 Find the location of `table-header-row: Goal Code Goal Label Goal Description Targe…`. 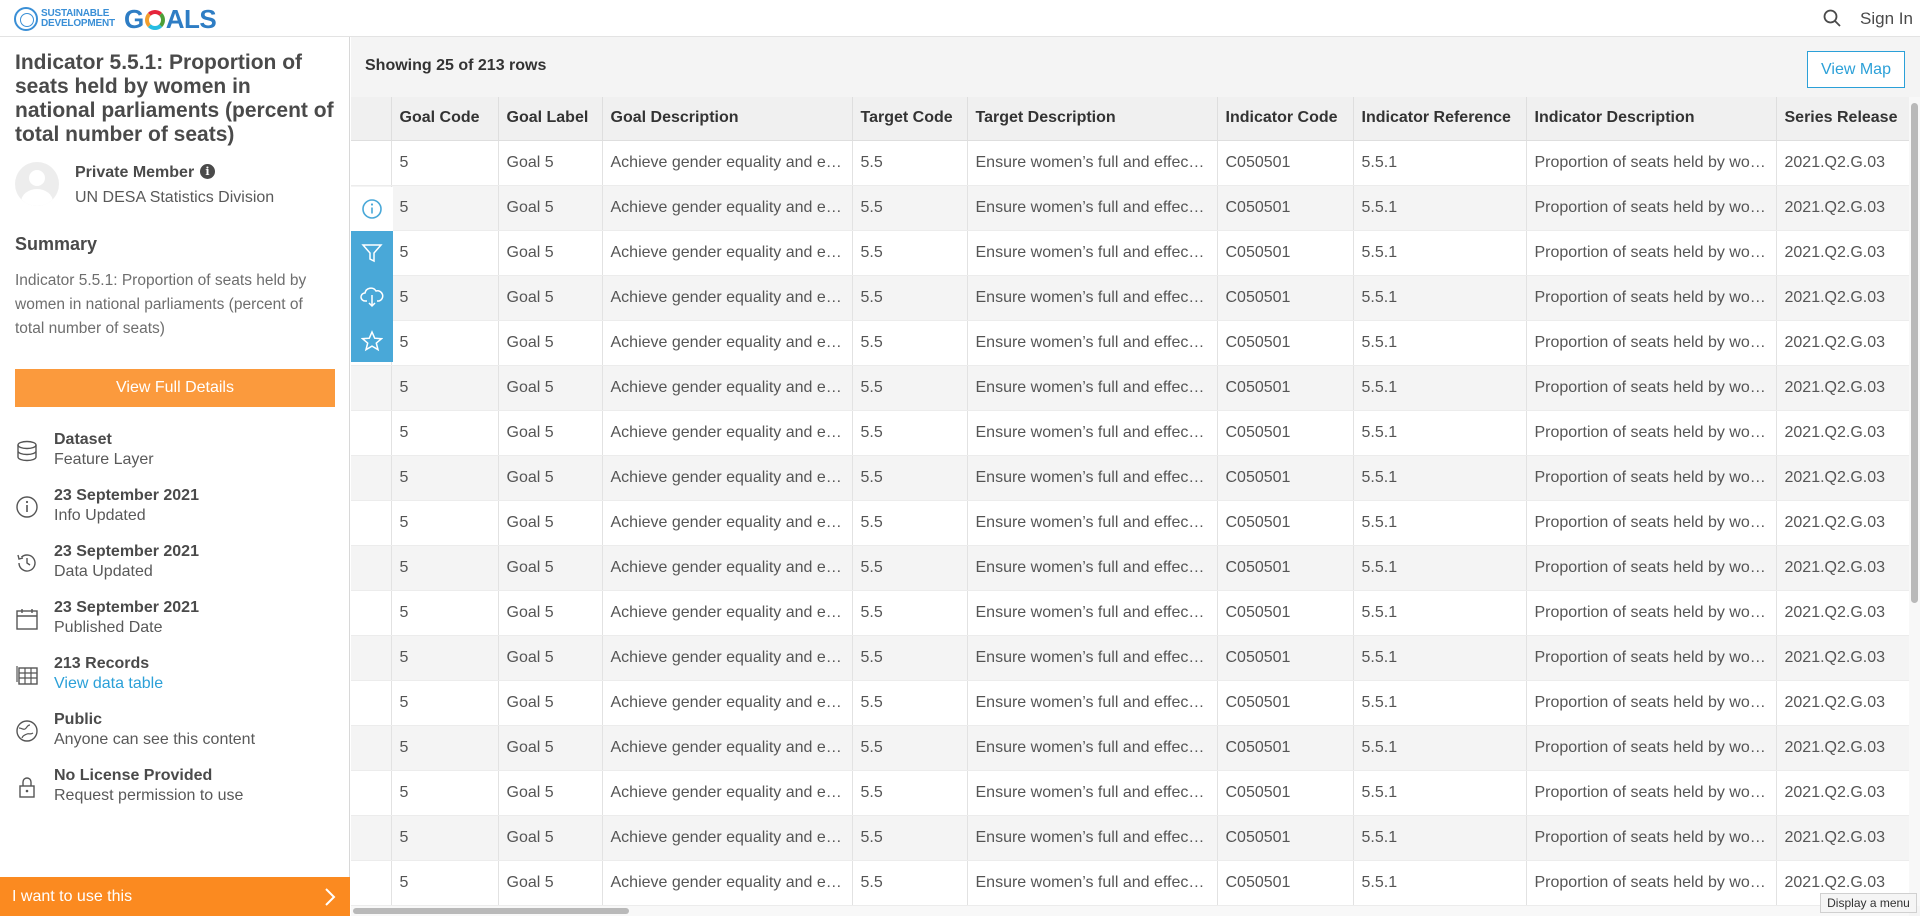

table-header-row: Goal Code Goal Label Goal Description Targe… is located at coordinates (1130, 119).